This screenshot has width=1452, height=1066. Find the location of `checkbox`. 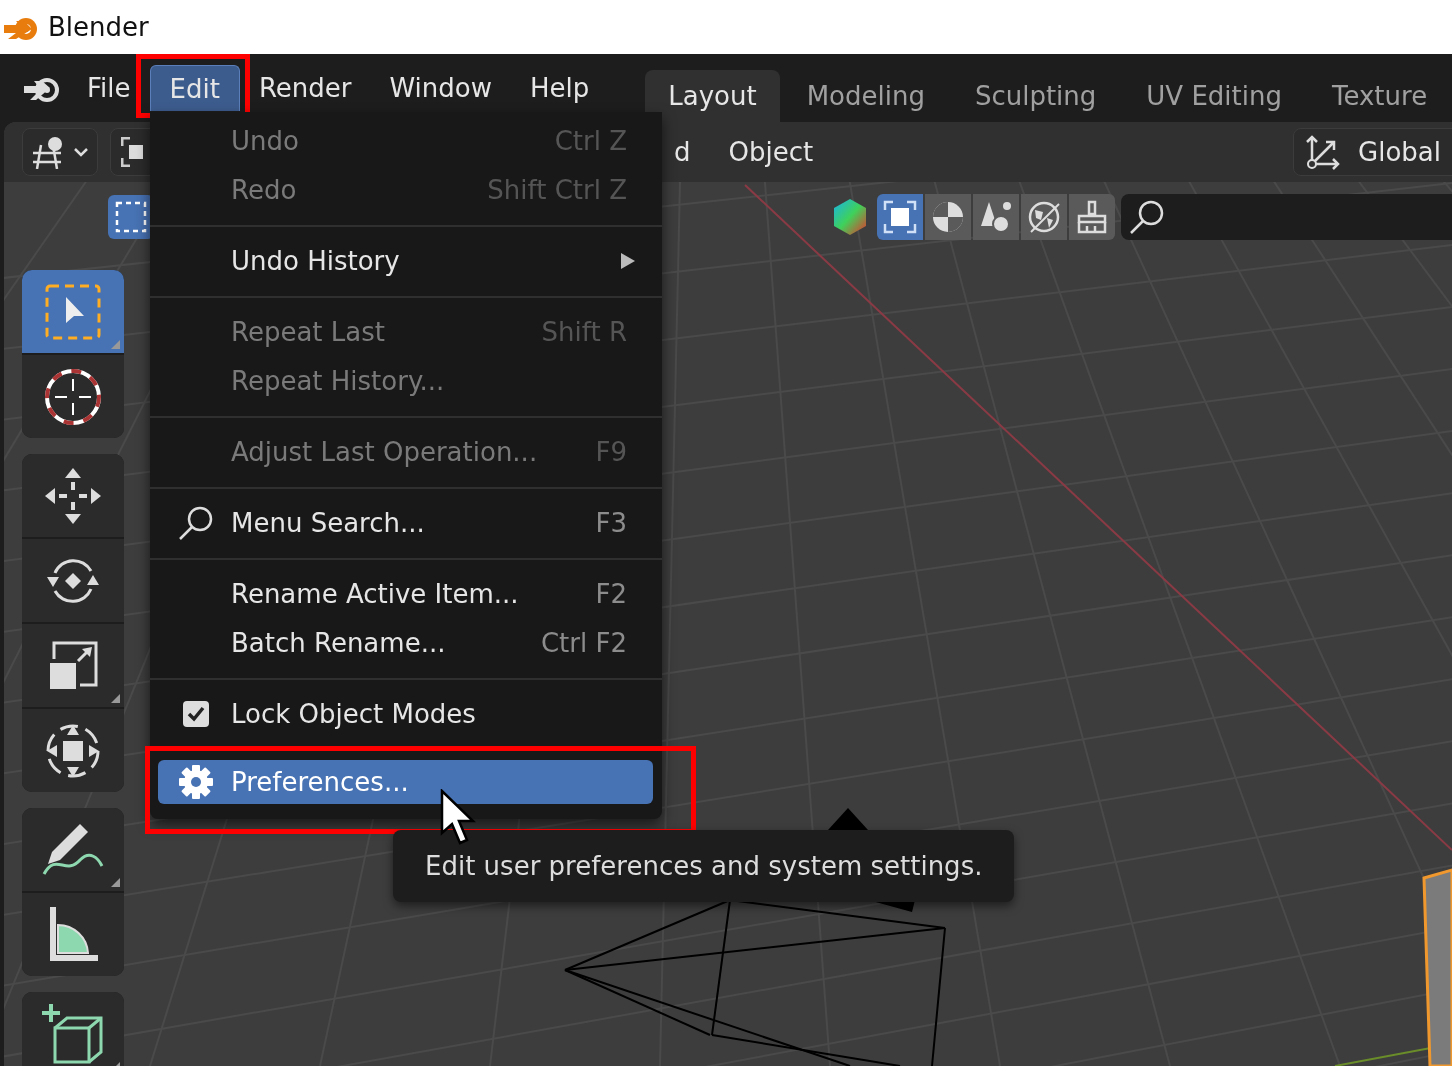

checkbox is located at coordinates (196, 713).